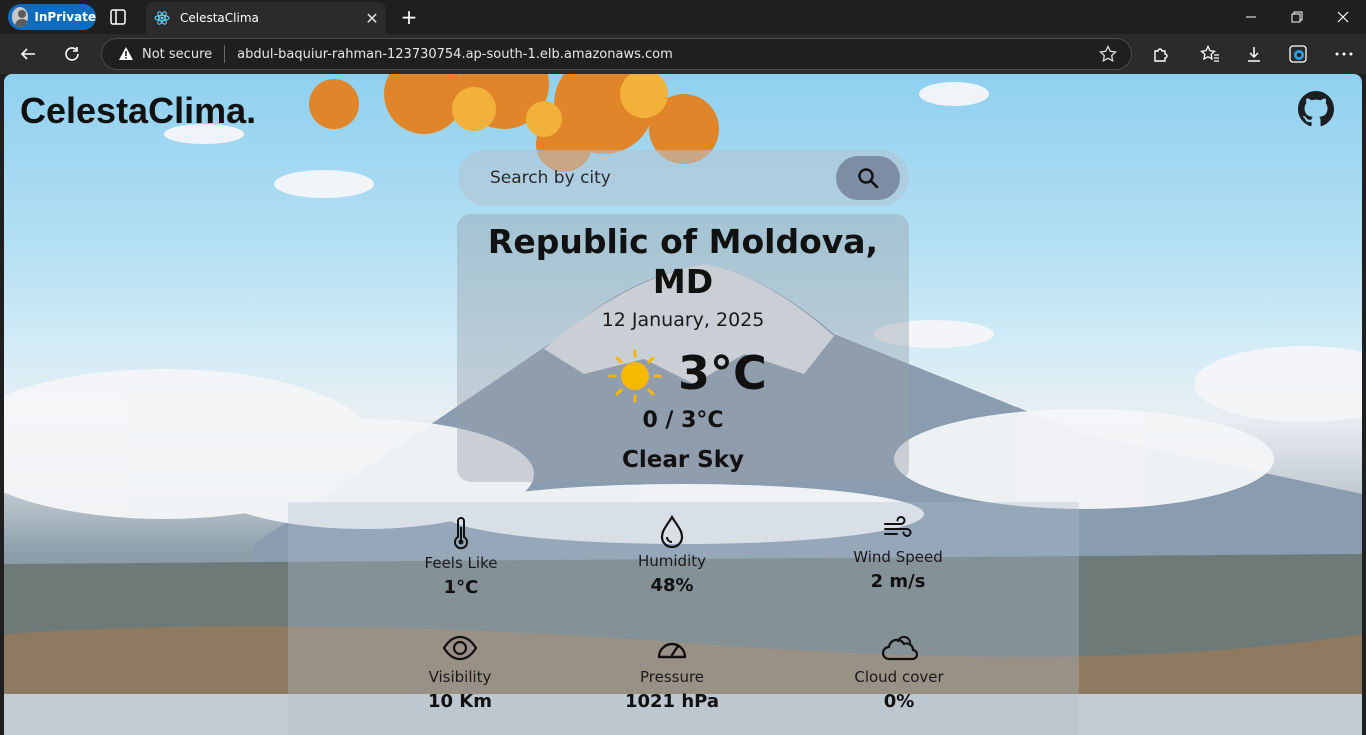  I want to click on browser-tab: CelestaClima ✕, so click(266, 18).